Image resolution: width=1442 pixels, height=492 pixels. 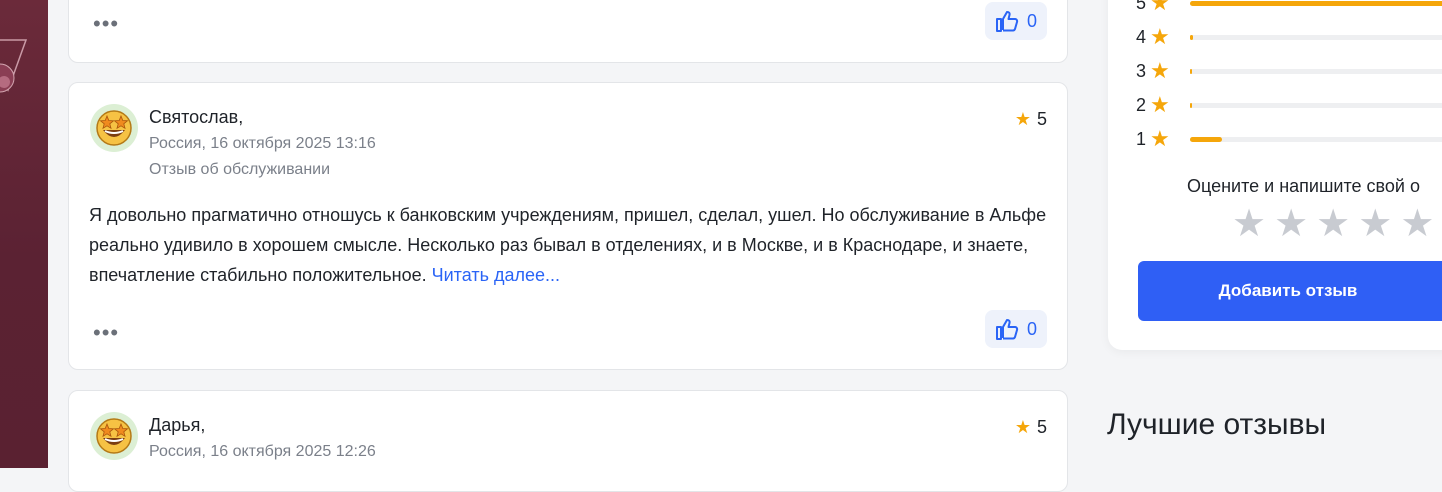 What do you see at coordinates (568, 31) in the screenshot?
I see `review-card: ••• 0` at bounding box center [568, 31].